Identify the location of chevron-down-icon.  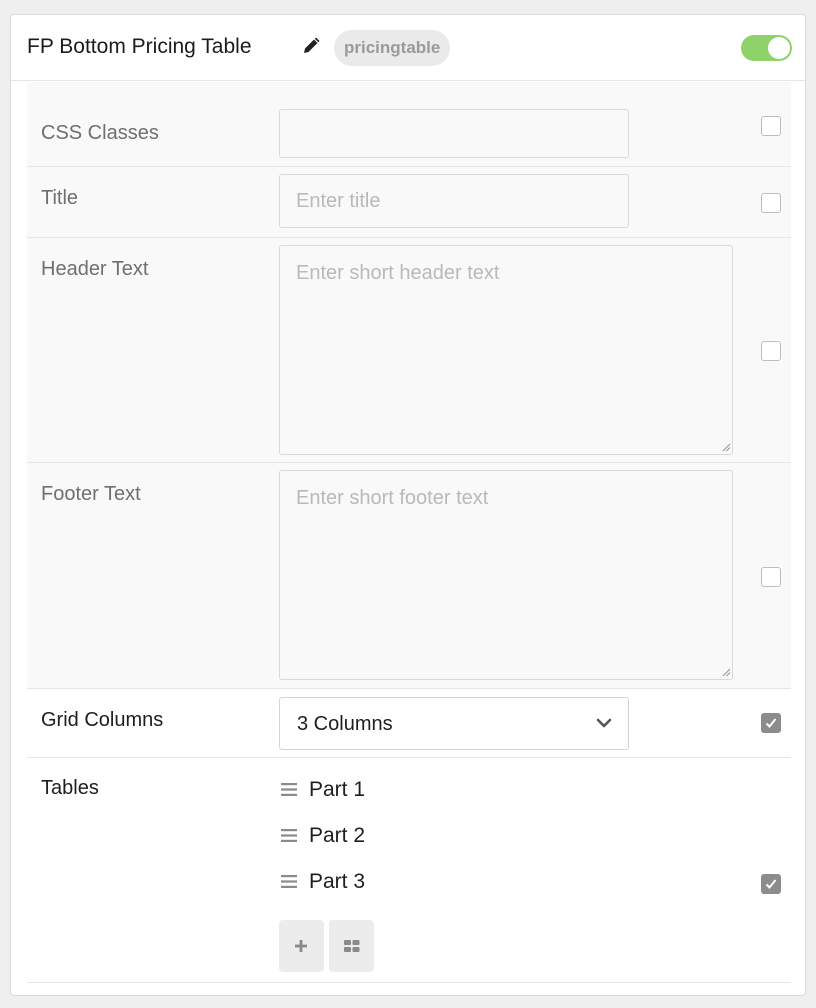
(604, 723).